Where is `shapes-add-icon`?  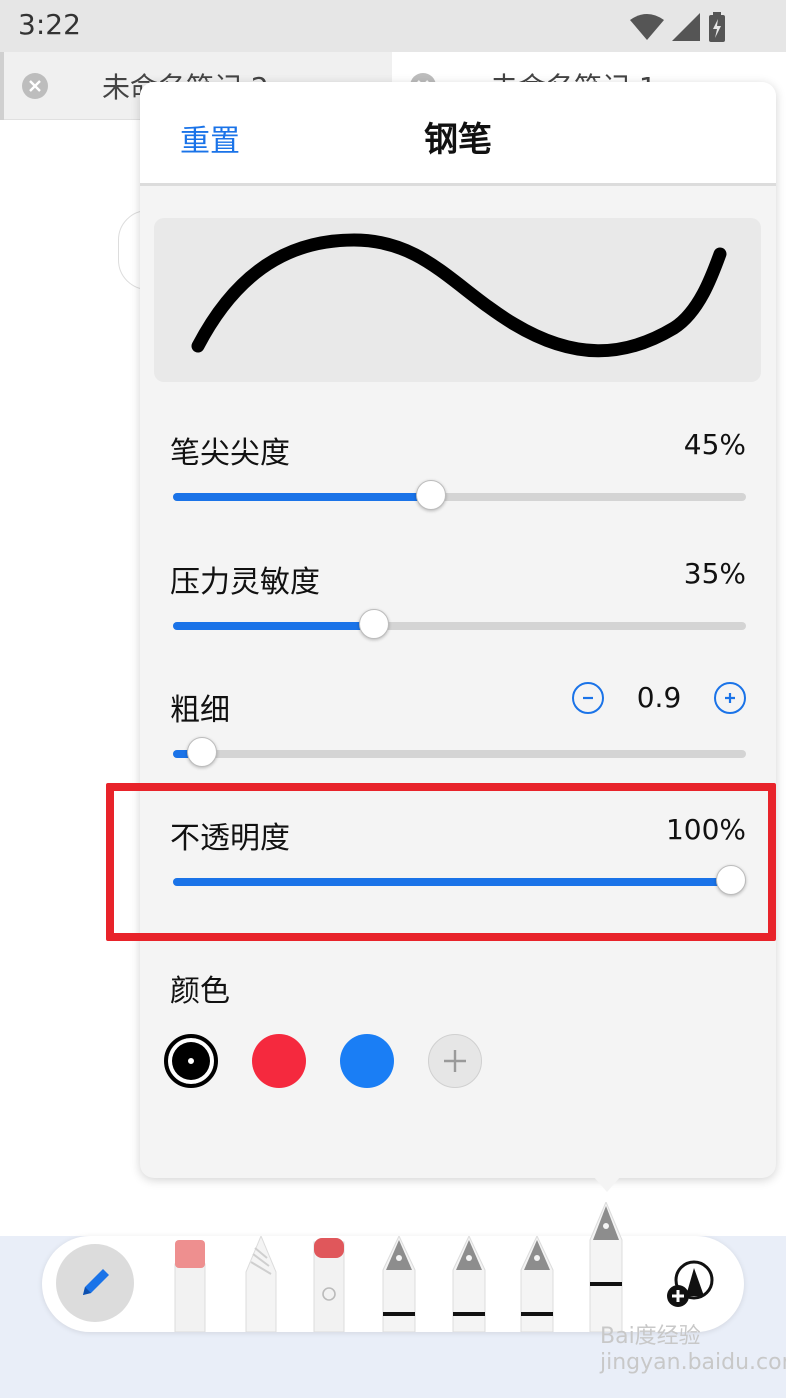 shapes-add-icon is located at coordinates (690, 1284).